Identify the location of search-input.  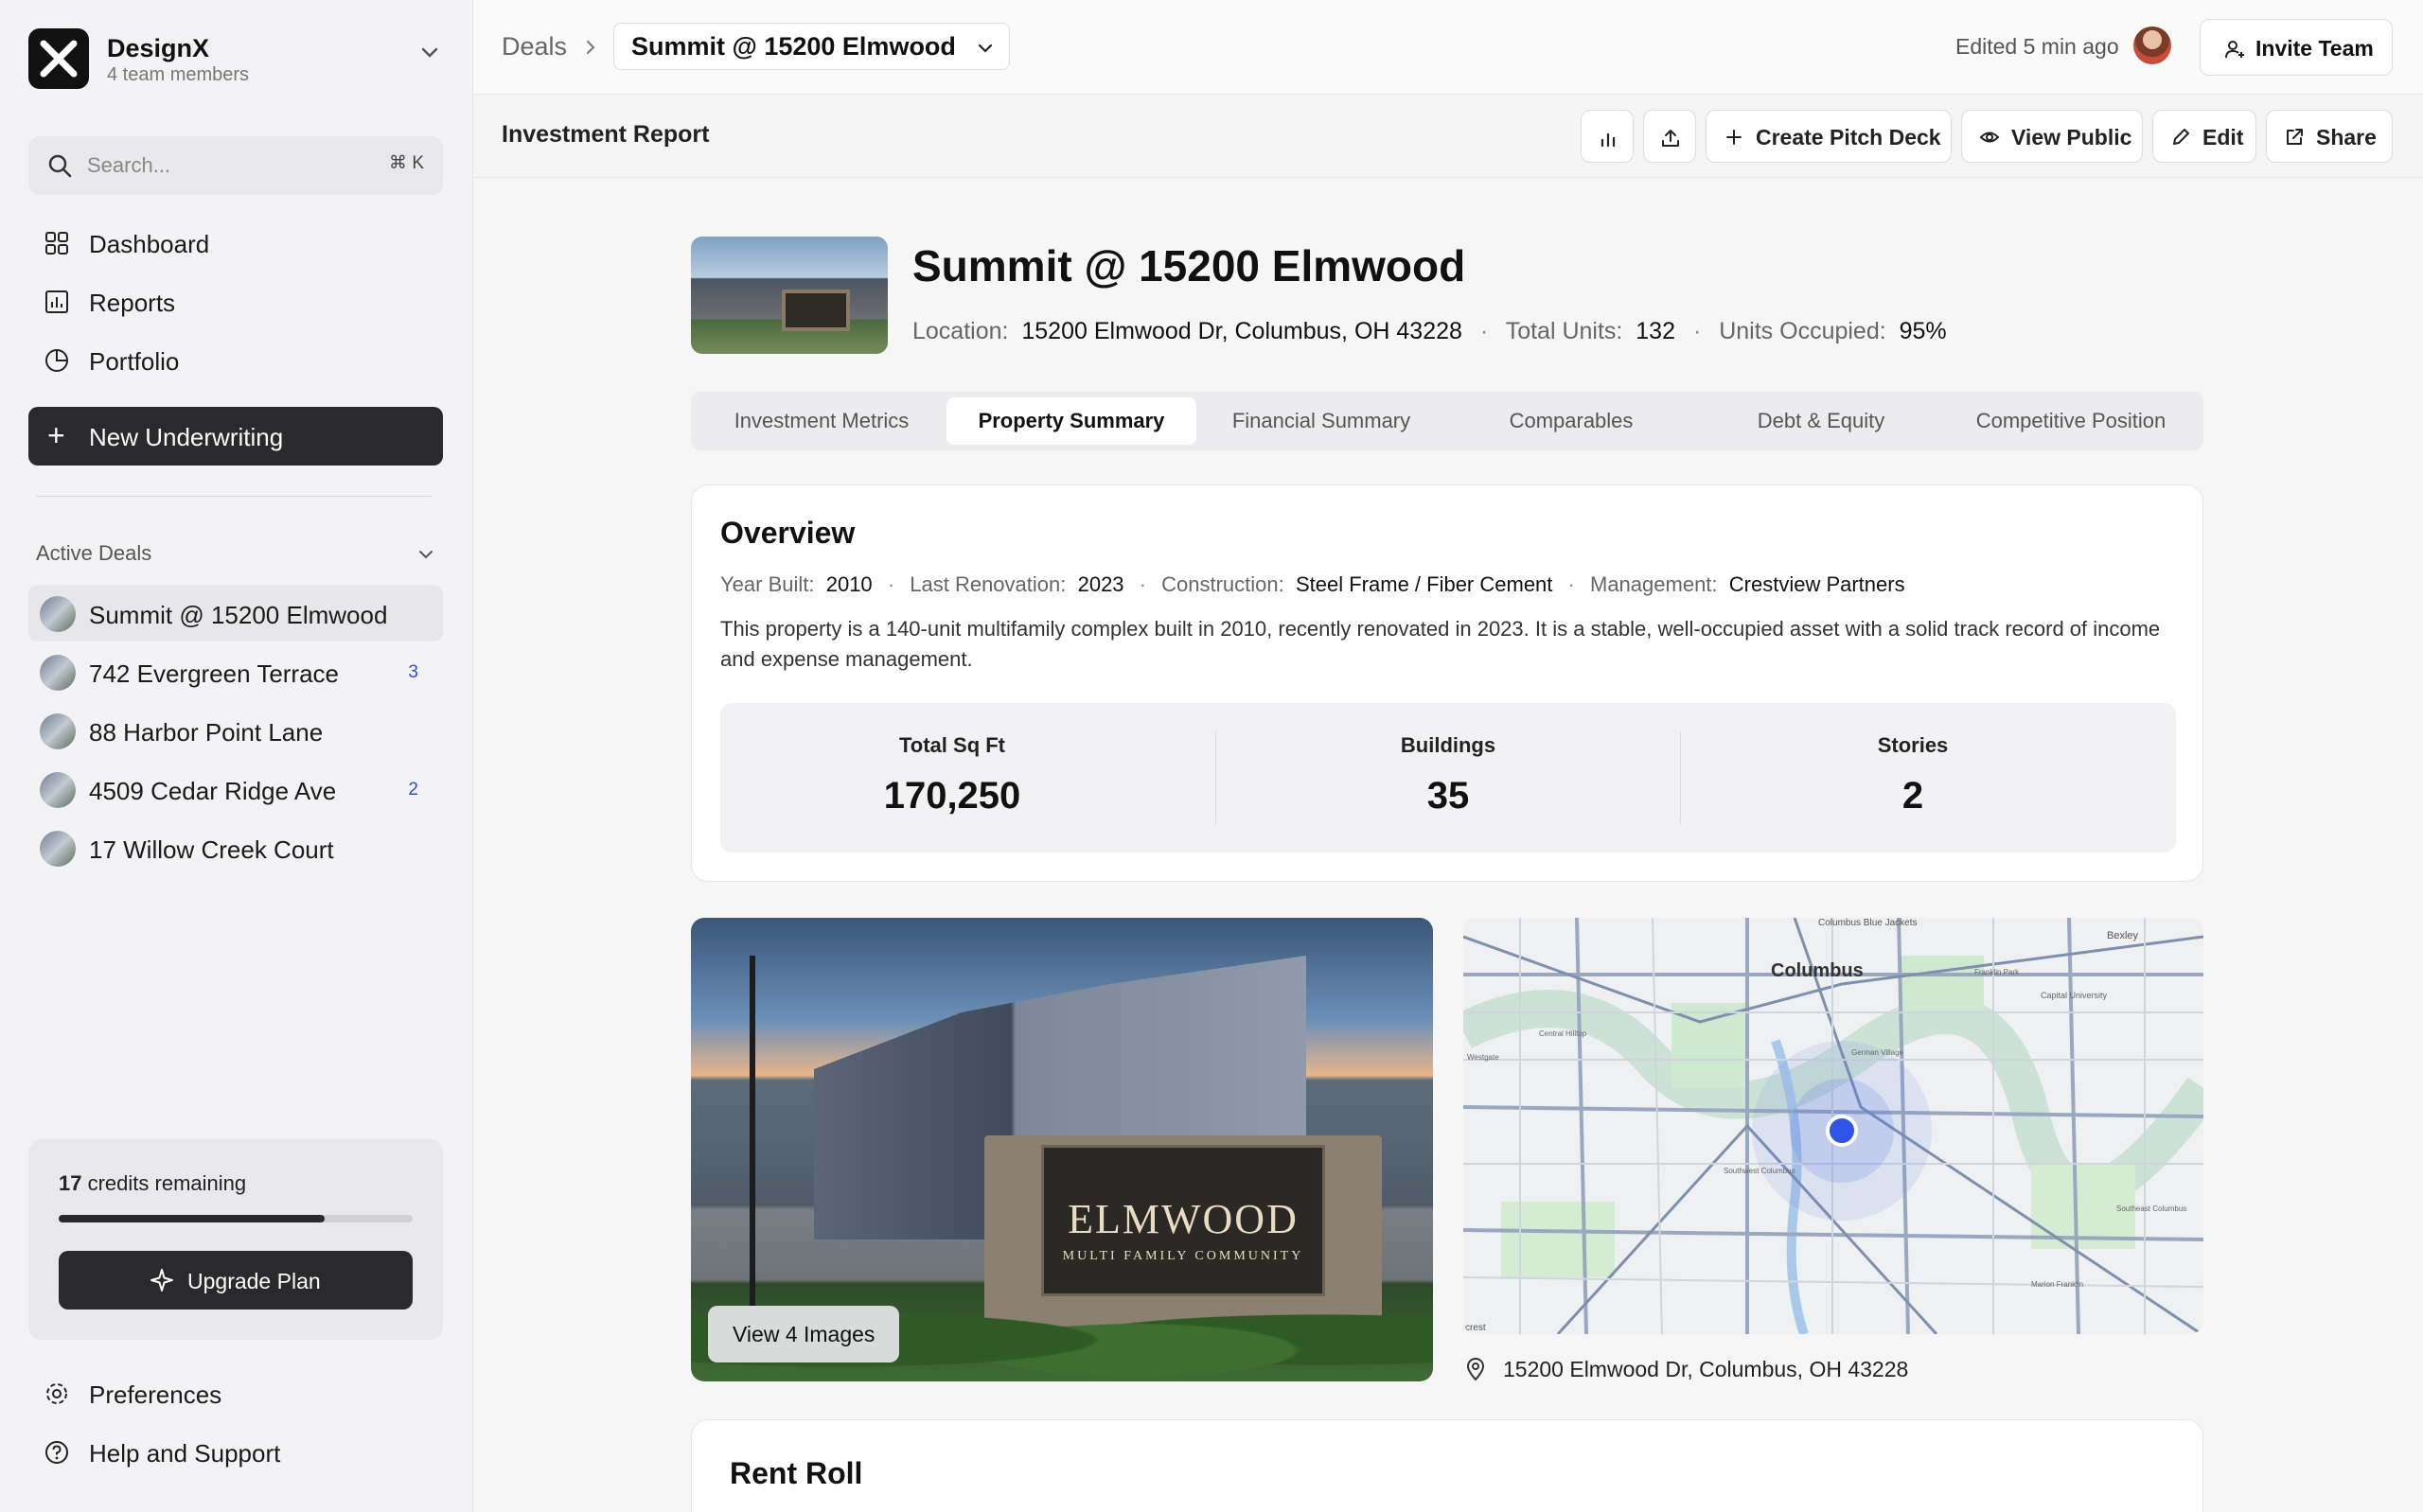
(229, 166).